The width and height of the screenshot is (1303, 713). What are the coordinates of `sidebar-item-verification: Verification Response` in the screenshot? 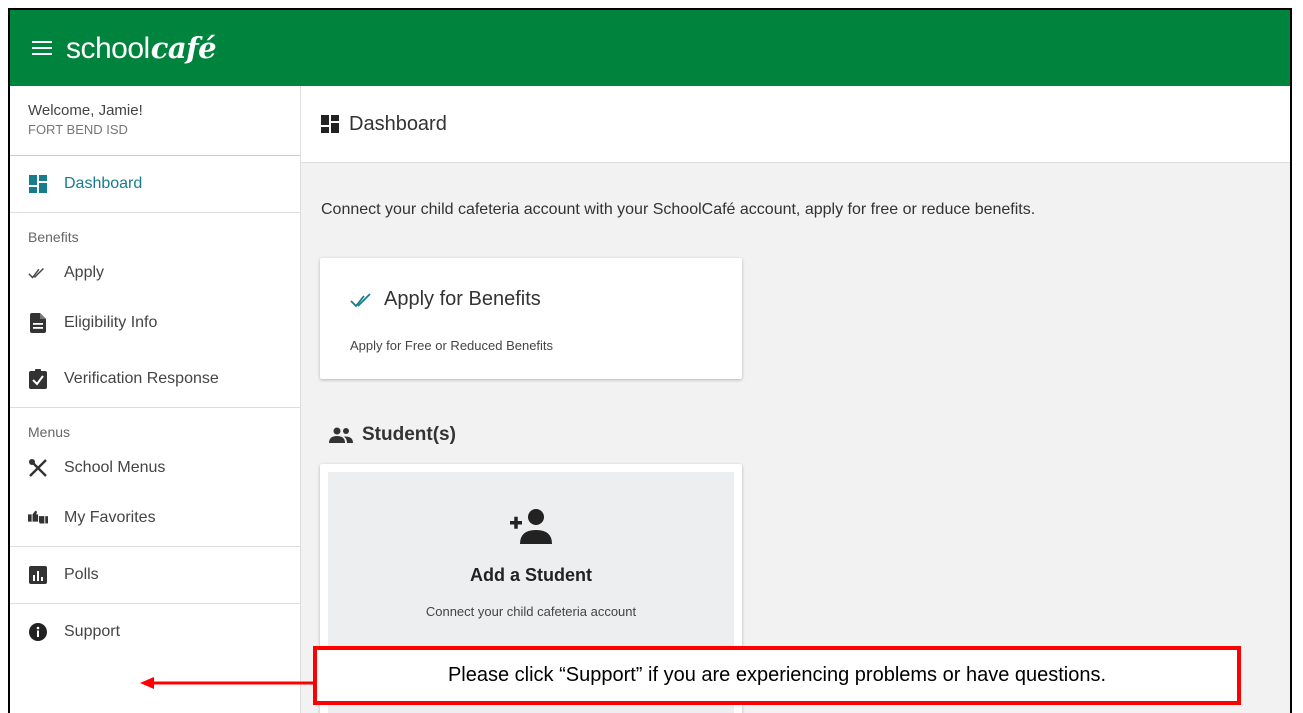 It's located at (155, 379).